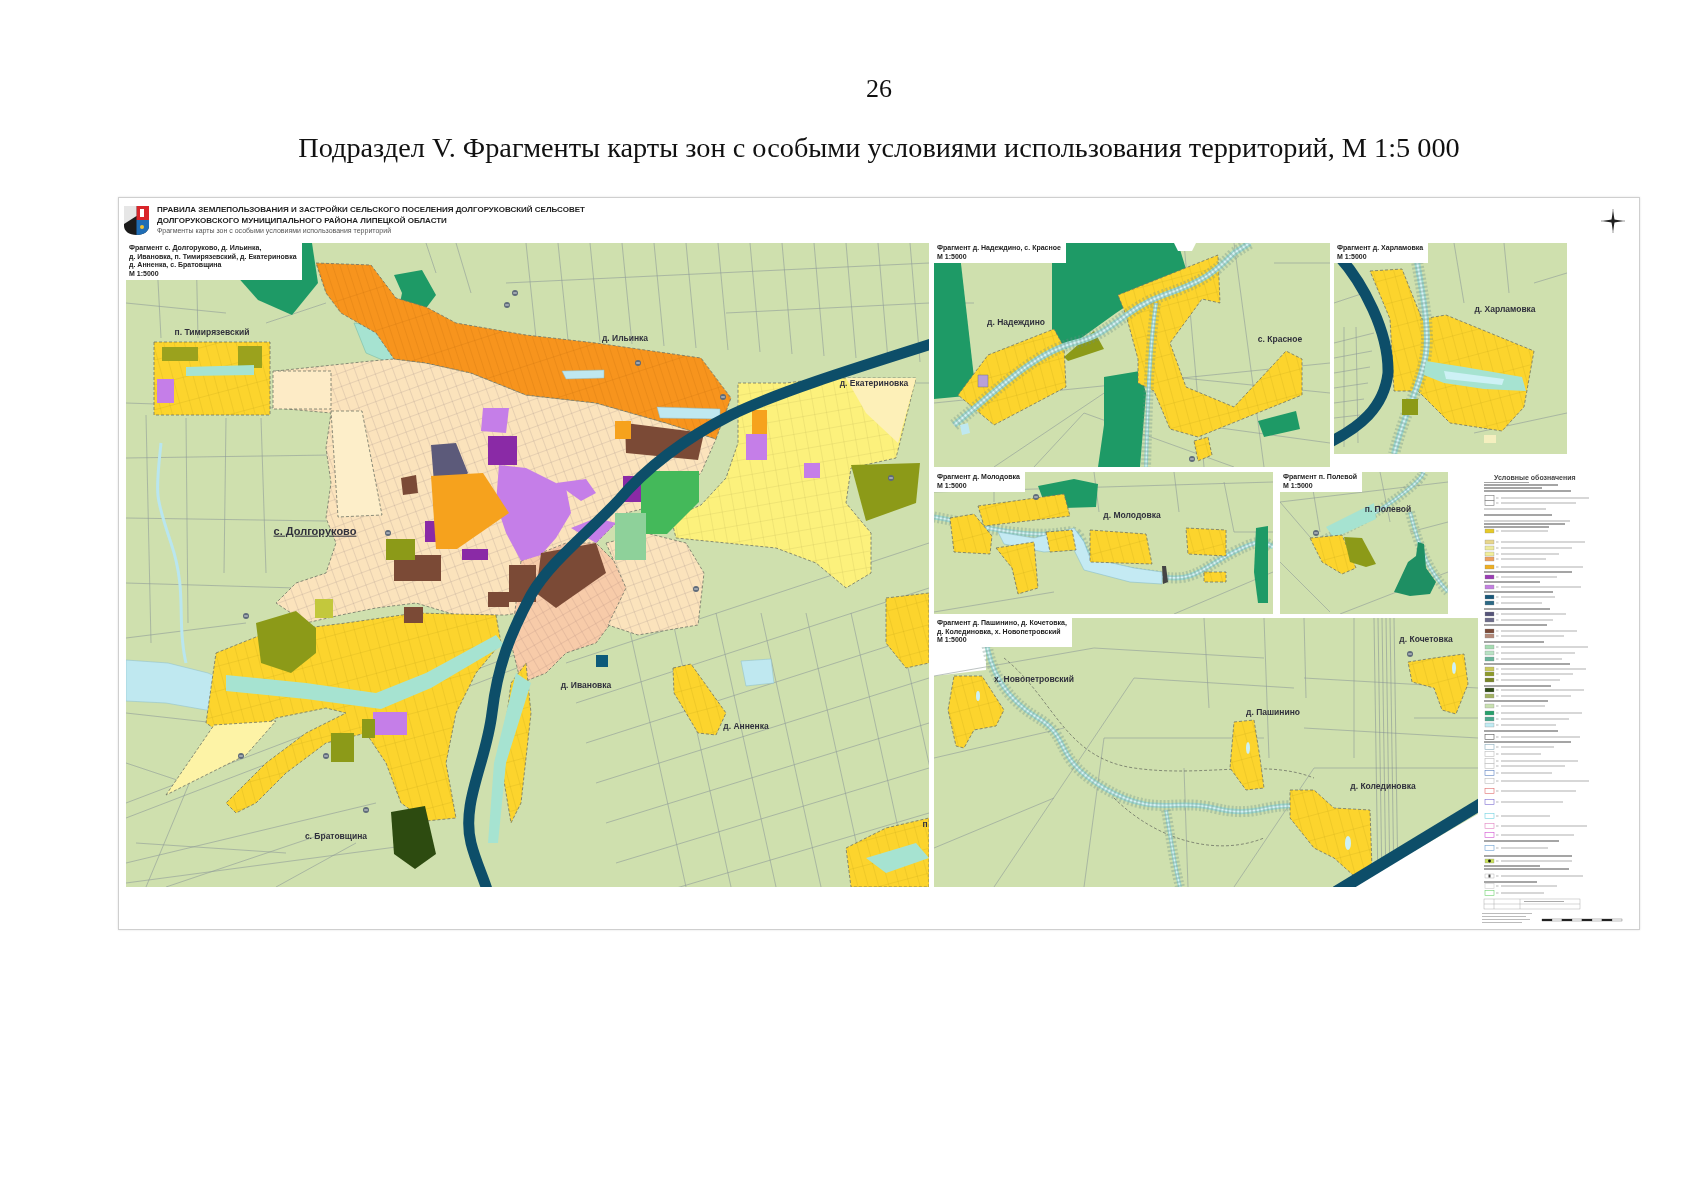  Describe the element at coordinates (371, 215) in the screenshot. I see `map-title: ПРАВИЛА ЗЕМЛЕПОЛЬЗОВАНИЯ И ЗАСТРОЙКИ СЕЛЬСКОГО ПОСЕЛЕНИЯ ДОЛГОРУКОВСКИЙ СЕЛЬСОВЕТ ДОЛГОРУКОВСКОГО МУНИЦИПАЛЬНОГО РАЙОНА ЛИПЕЦКОЙ ОБЛАСТИ` at that location.